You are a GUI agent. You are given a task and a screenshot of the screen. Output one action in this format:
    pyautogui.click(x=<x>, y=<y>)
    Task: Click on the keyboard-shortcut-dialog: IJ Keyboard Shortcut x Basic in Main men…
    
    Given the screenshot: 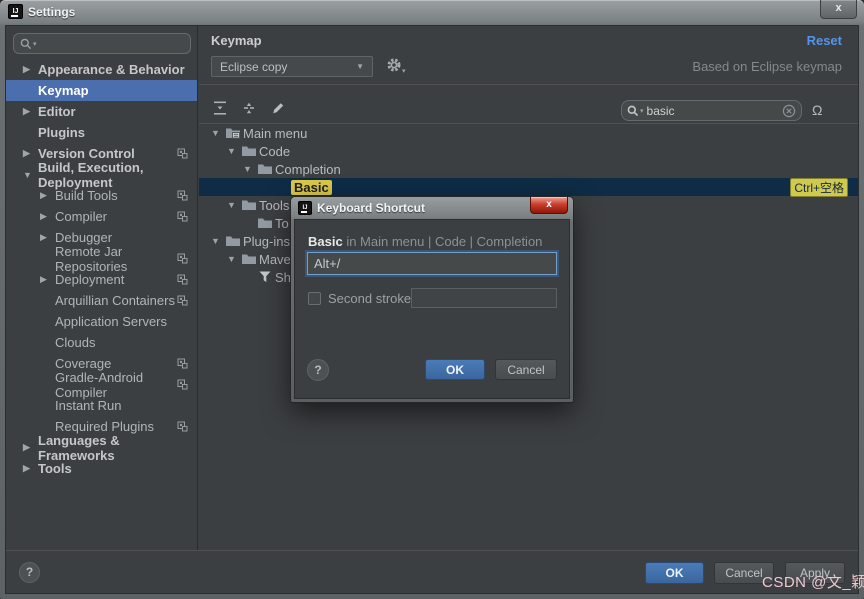 What is the action you would take?
    pyautogui.click(x=432, y=299)
    